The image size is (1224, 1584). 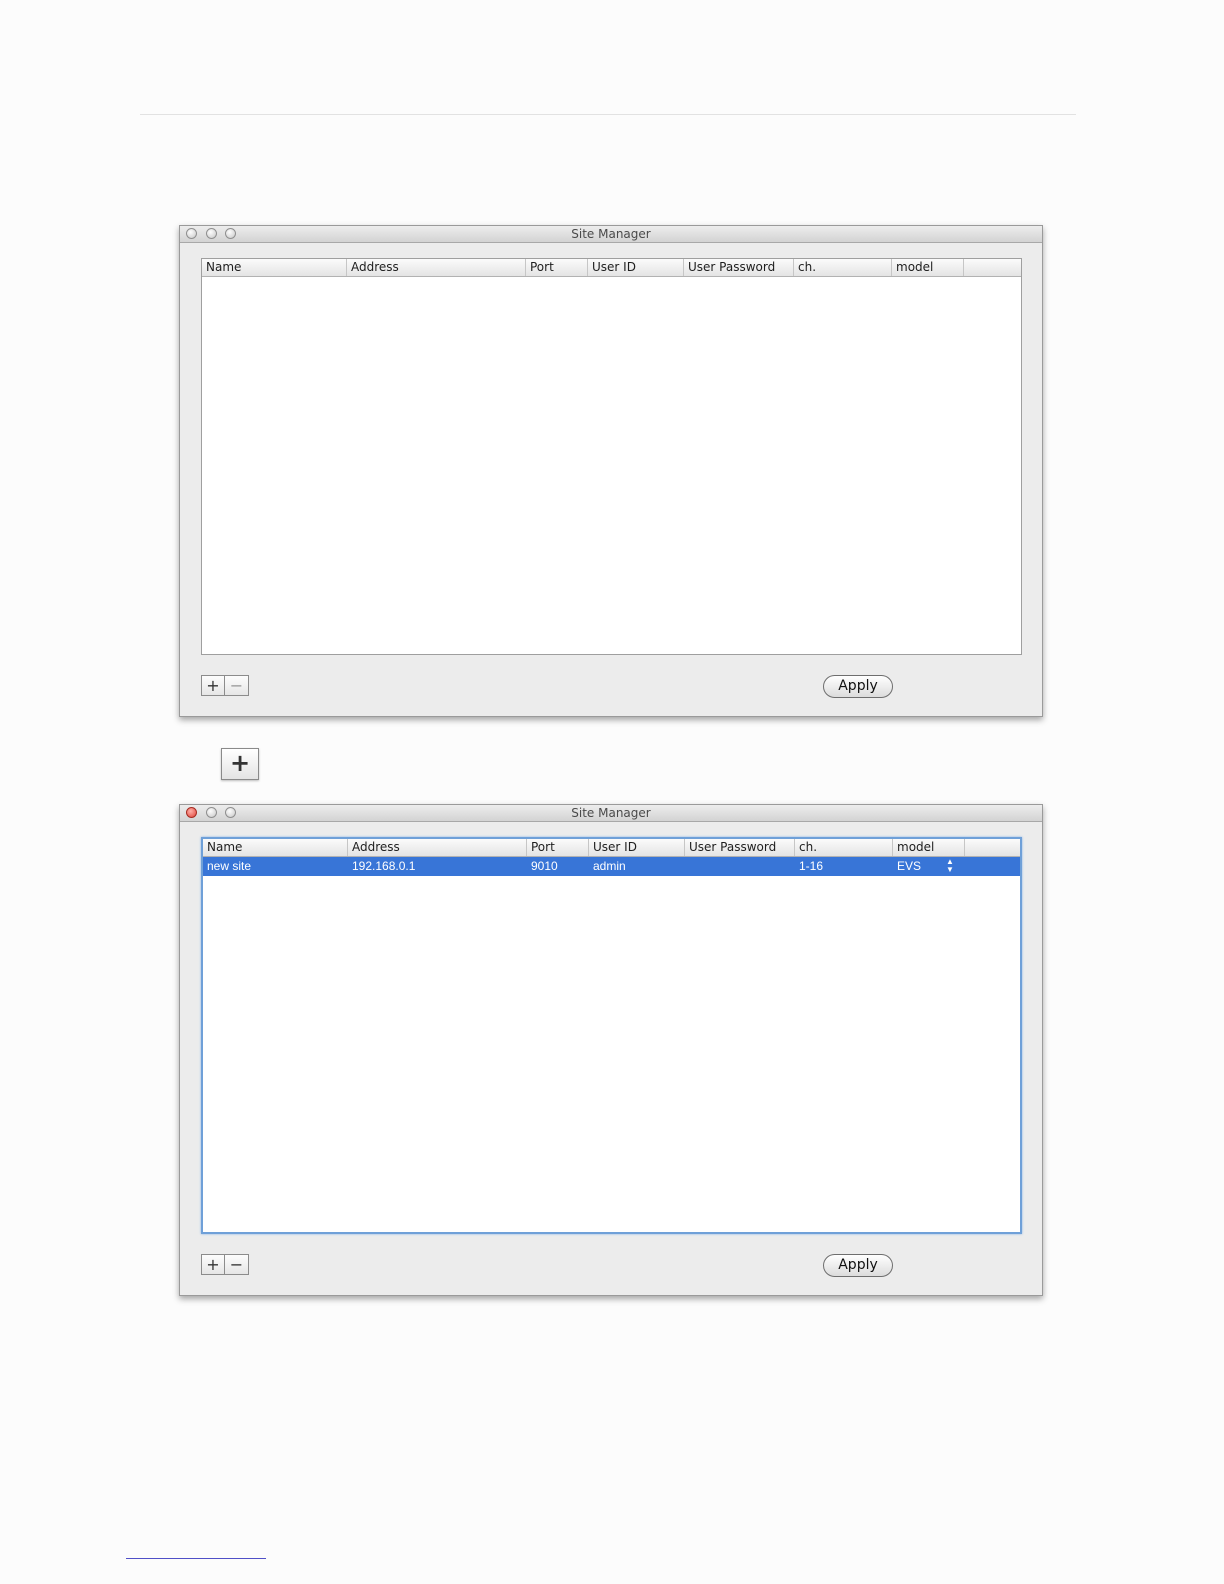 What do you see at coordinates (240, 764) in the screenshot?
I see `add-button-illustration: +` at bounding box center [240, 764].